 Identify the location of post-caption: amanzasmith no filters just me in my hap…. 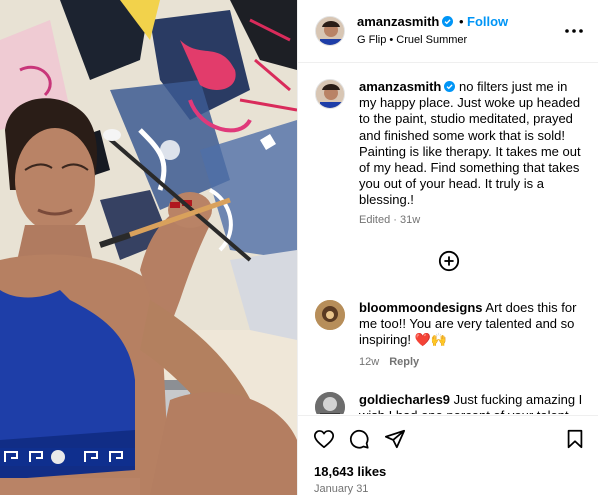
(473, 144).